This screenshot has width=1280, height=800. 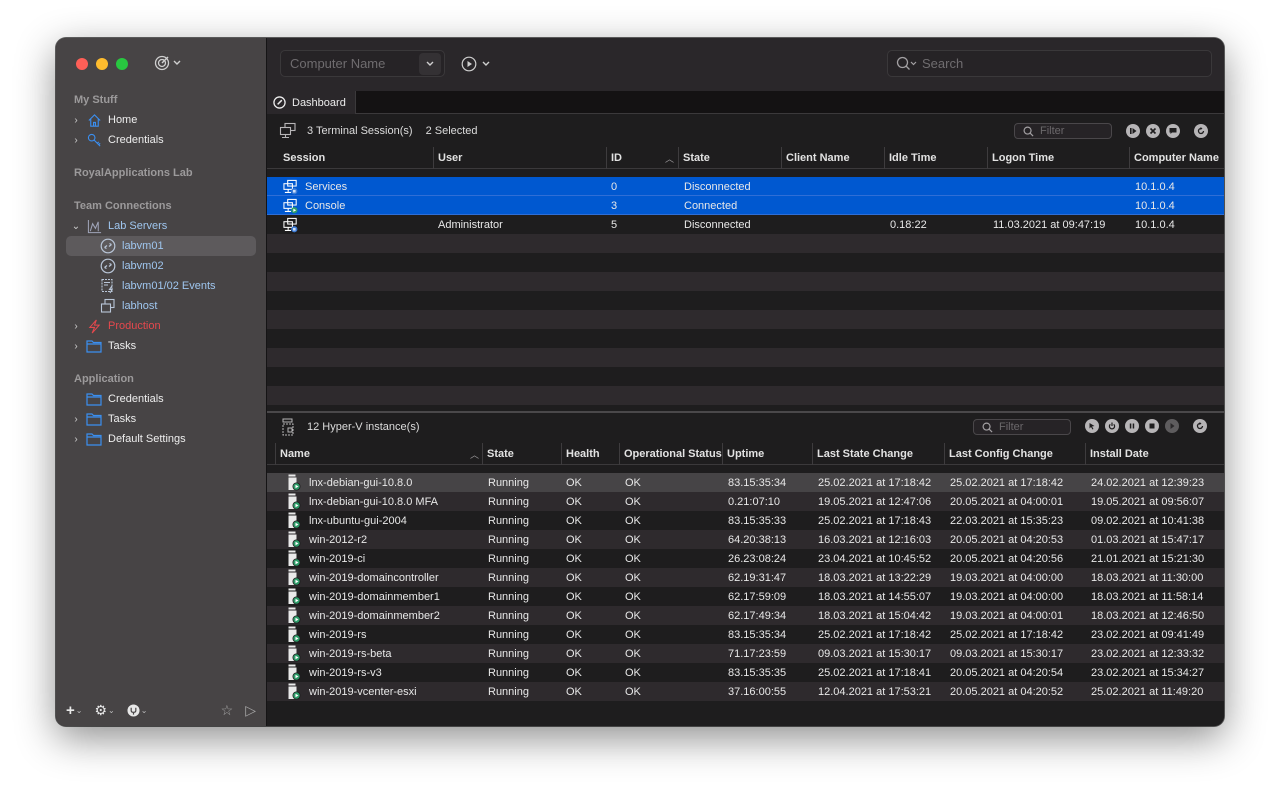 What do you see at coordinates (295, 653) in the screenshot?
I see `vm-running-icon` at bounding box center [295, 653].